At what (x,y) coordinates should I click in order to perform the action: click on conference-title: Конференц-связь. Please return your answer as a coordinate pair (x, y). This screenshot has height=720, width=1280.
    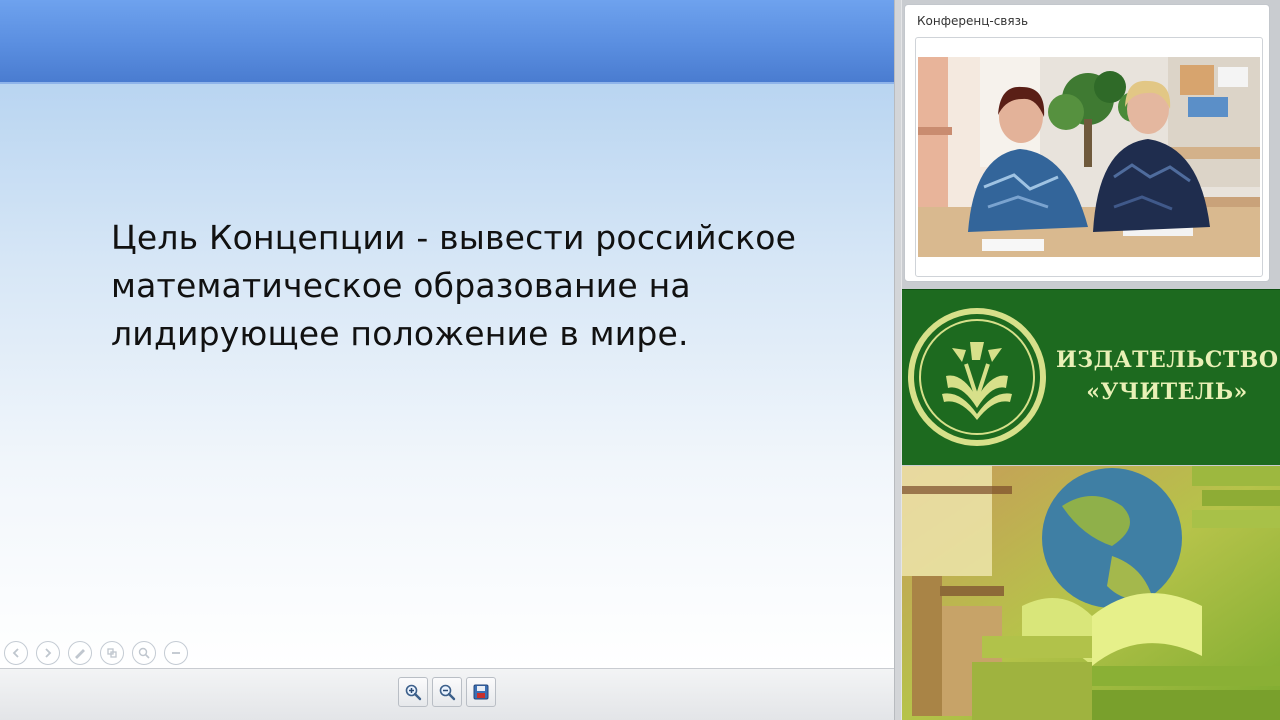
    Looking at the image, I should click on (973, 21).